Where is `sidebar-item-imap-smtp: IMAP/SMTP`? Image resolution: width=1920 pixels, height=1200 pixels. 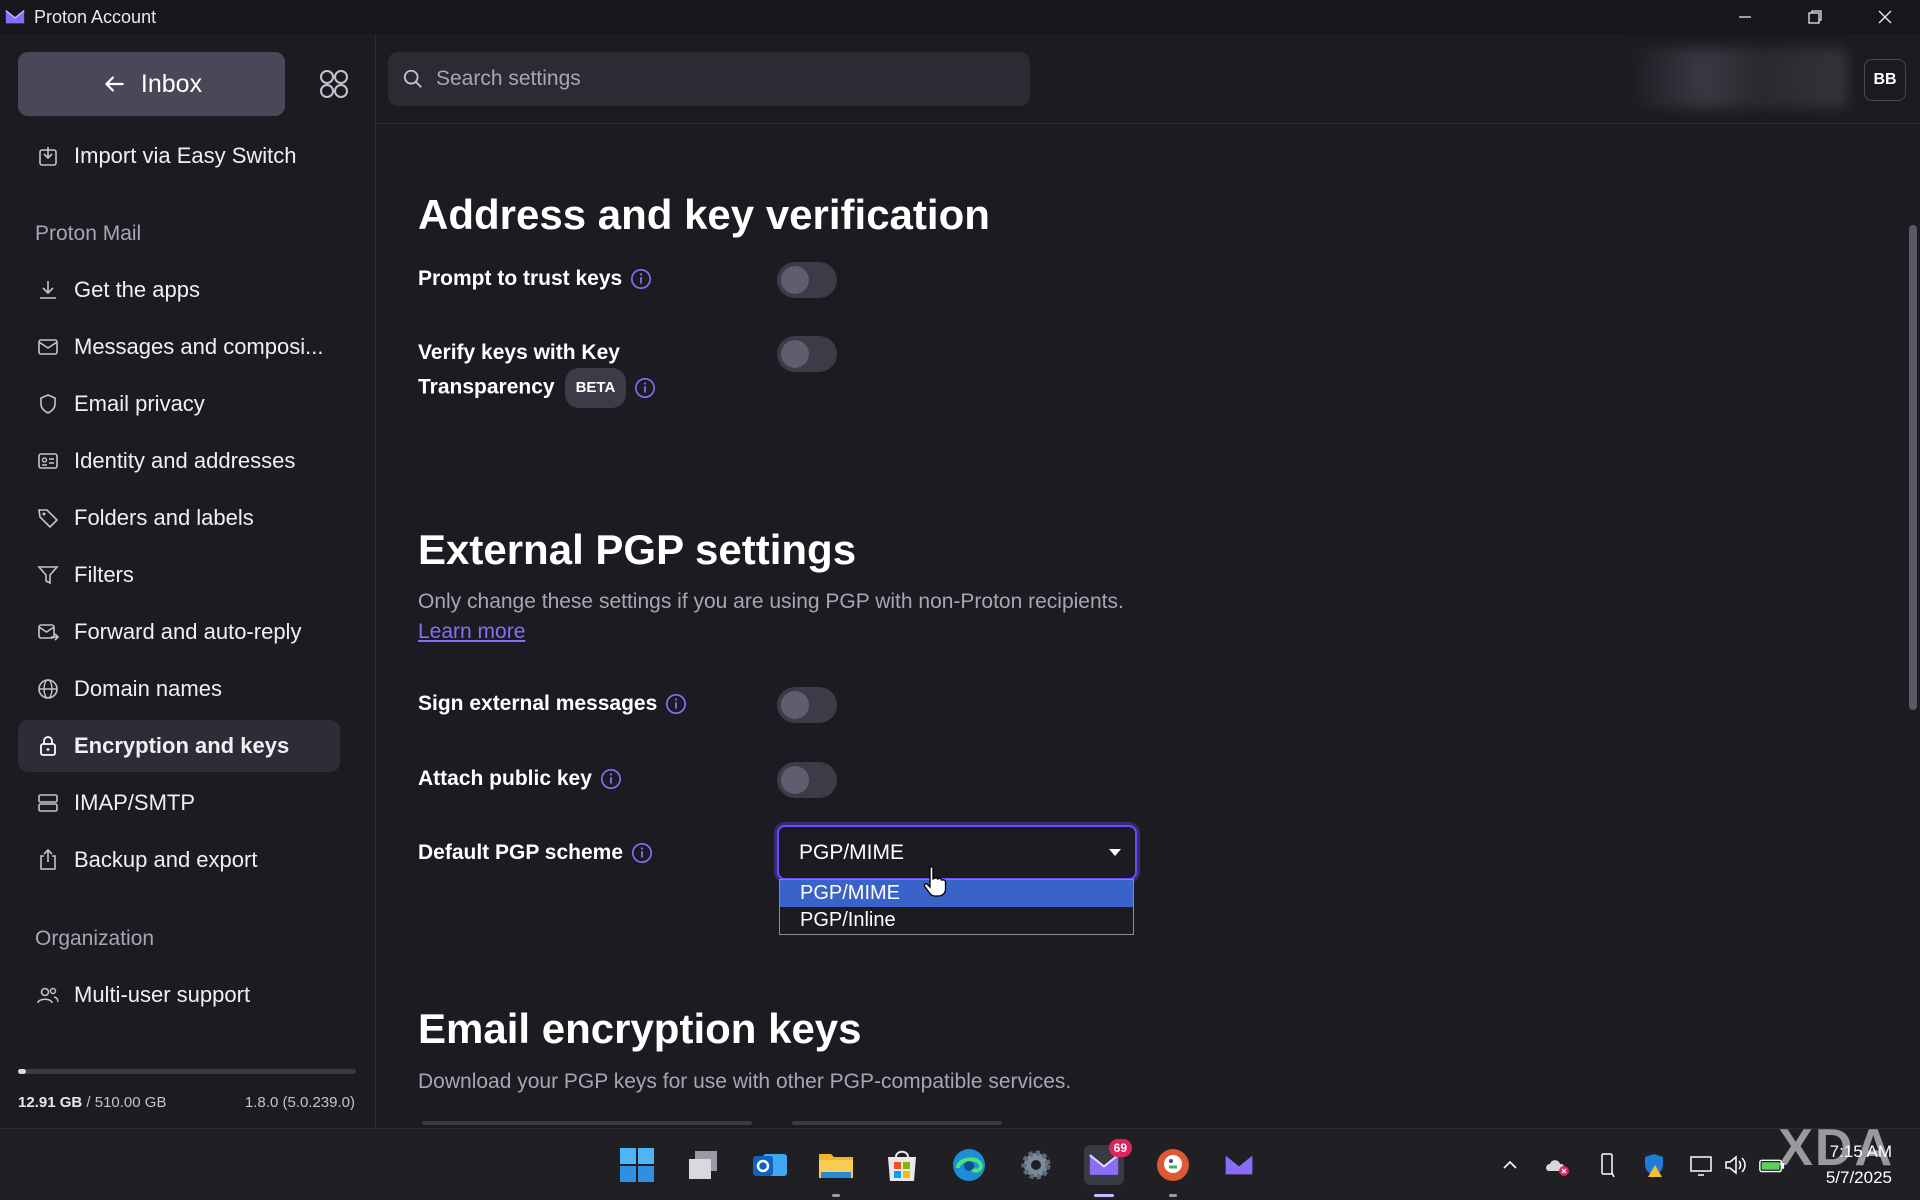
sidebar-item-imap-smtp: IMAP/SMTP is located at coordinates (179, 803).